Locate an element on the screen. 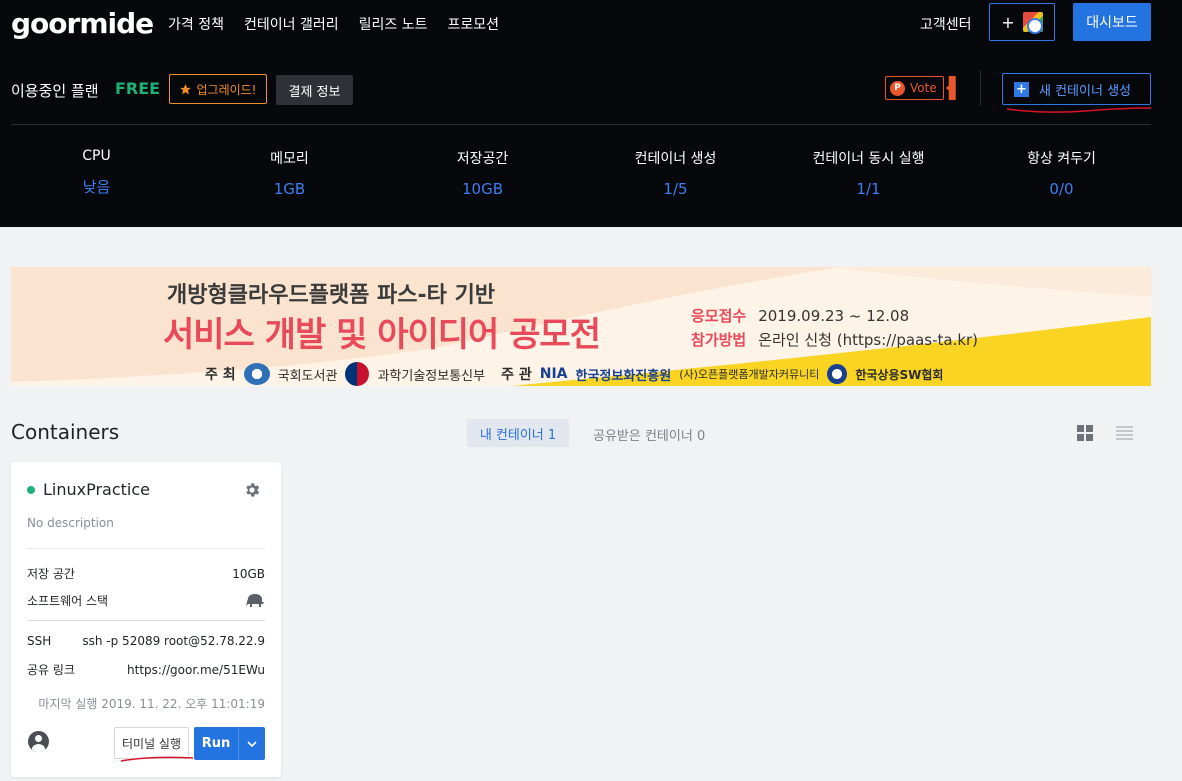 This screenshot has height=781, width=1182. run-button: Run is located at coordinates (229, 743).